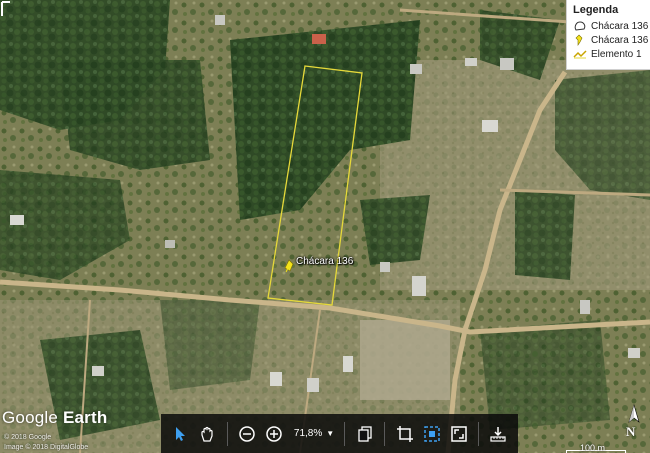 The width and height of the screenshot is (650, 453). Describe the element at coordinates (325, 261) in the screenshot. I see `placemark-label: Chácara 136` at that location.